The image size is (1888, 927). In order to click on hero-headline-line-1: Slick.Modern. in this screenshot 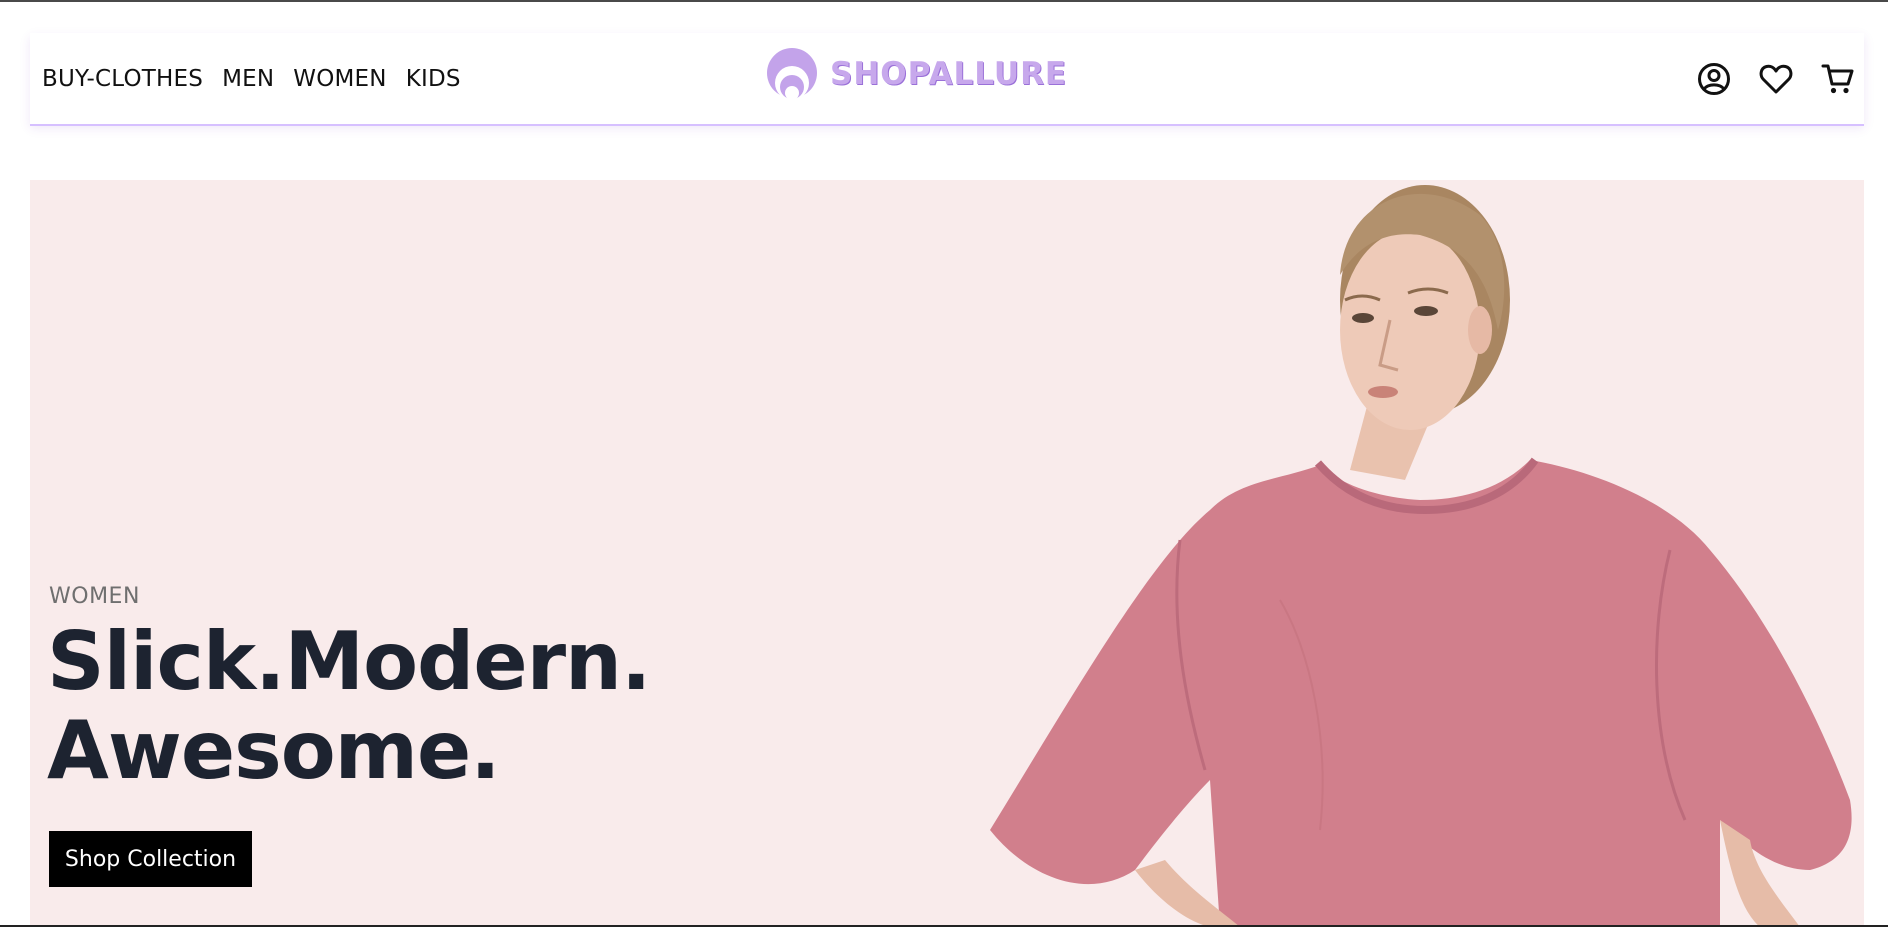, I will do `click(349, 661)`.